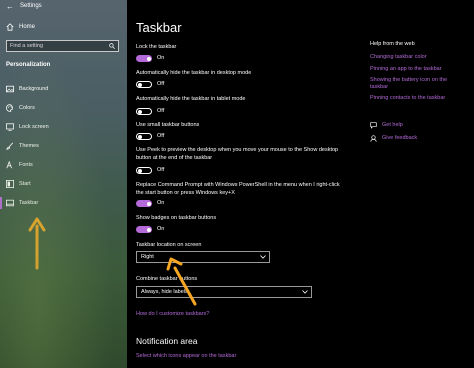 The height and width of the screenshot is (368, 474). What do you see at coordinates (63, 203) in the screenshot?
I see `sidebar-item-taskbar: Taskbar` at bounding box center [63, 203].